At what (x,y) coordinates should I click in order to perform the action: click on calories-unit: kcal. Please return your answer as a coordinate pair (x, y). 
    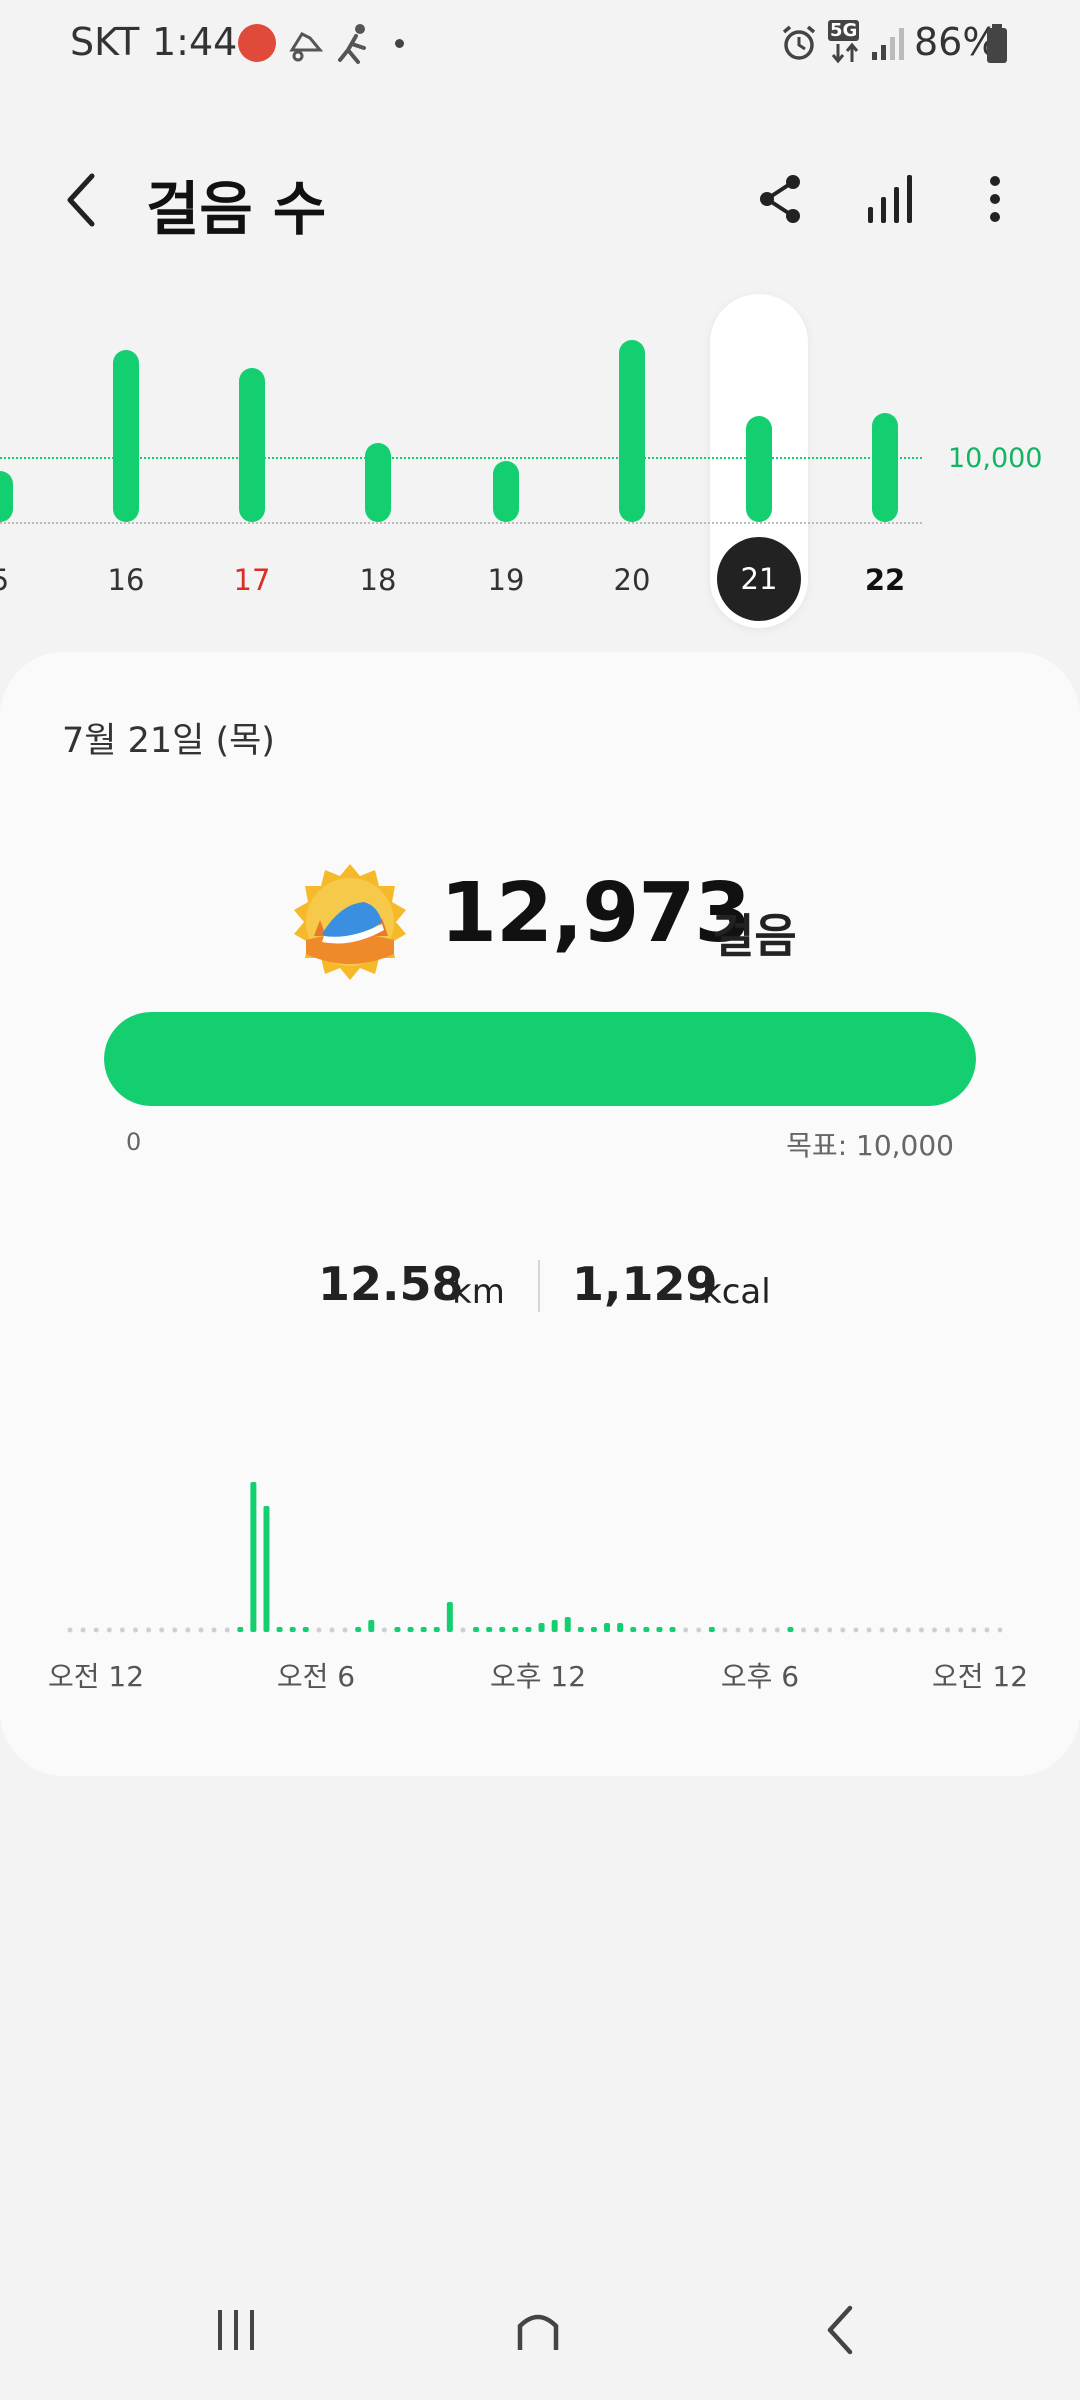
    Looking at the image, I should click on (736, 1292).